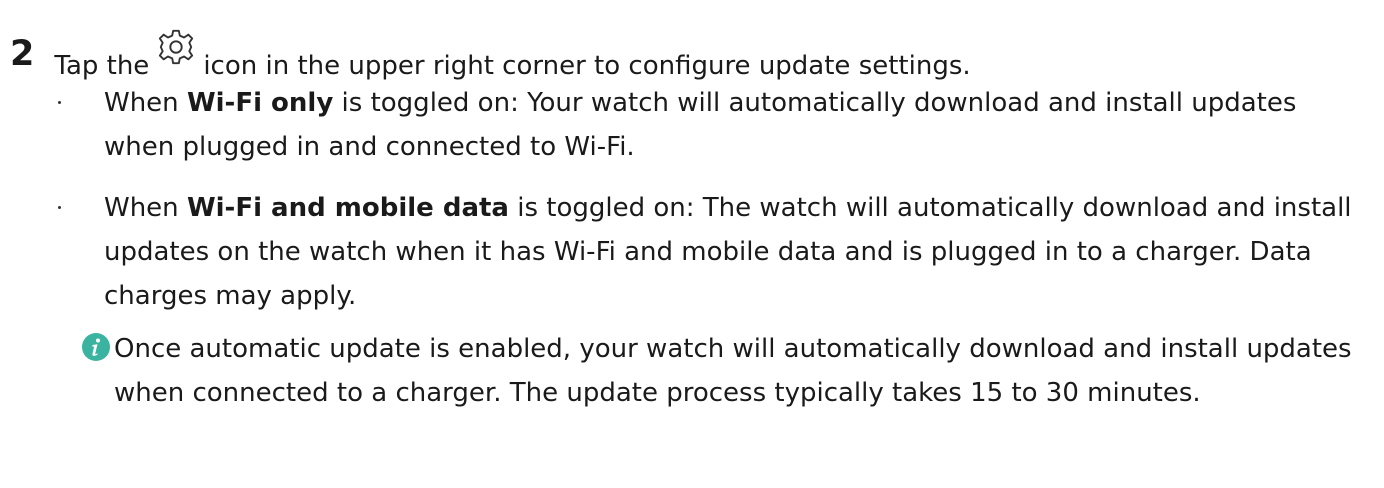 The height and width of the screenshot is (488, 1384). I want to click on info-icon, so click(96, 347).